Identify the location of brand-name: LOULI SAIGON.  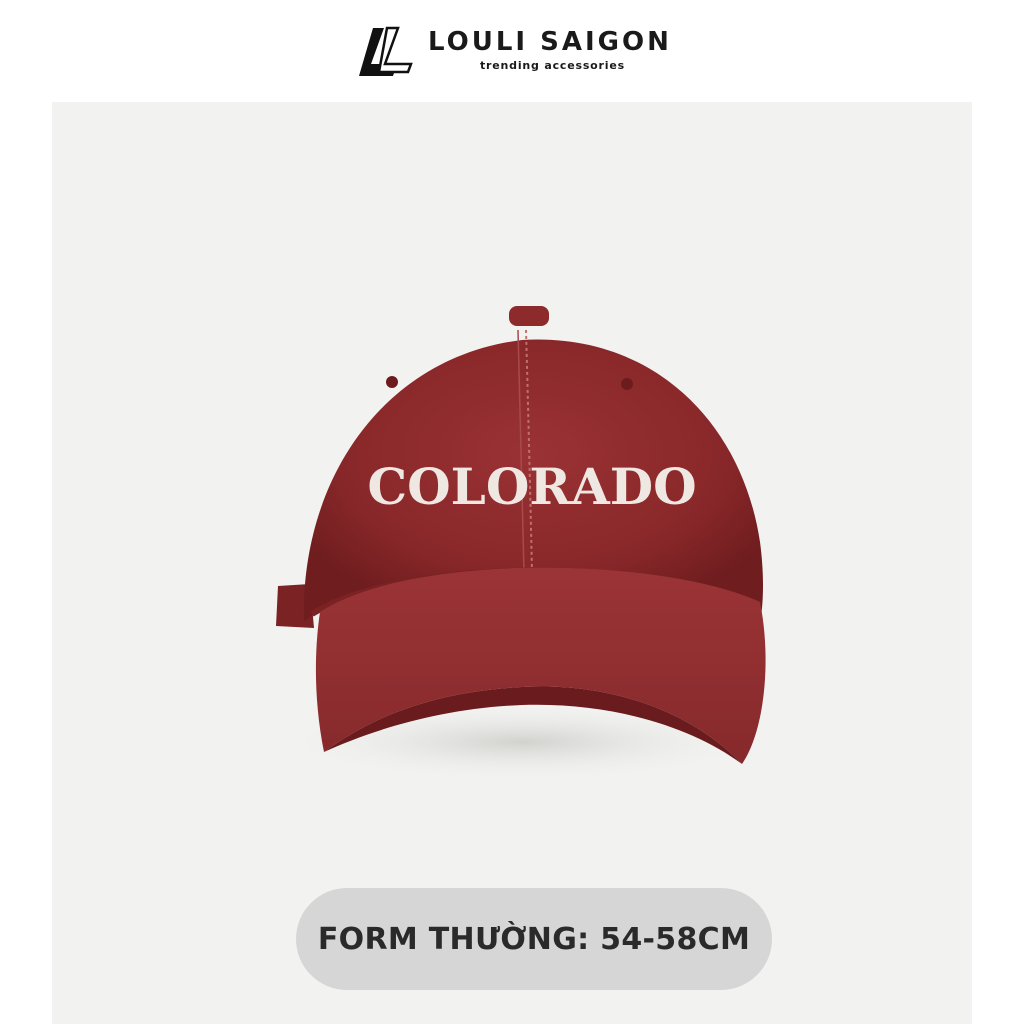
(550, 42).